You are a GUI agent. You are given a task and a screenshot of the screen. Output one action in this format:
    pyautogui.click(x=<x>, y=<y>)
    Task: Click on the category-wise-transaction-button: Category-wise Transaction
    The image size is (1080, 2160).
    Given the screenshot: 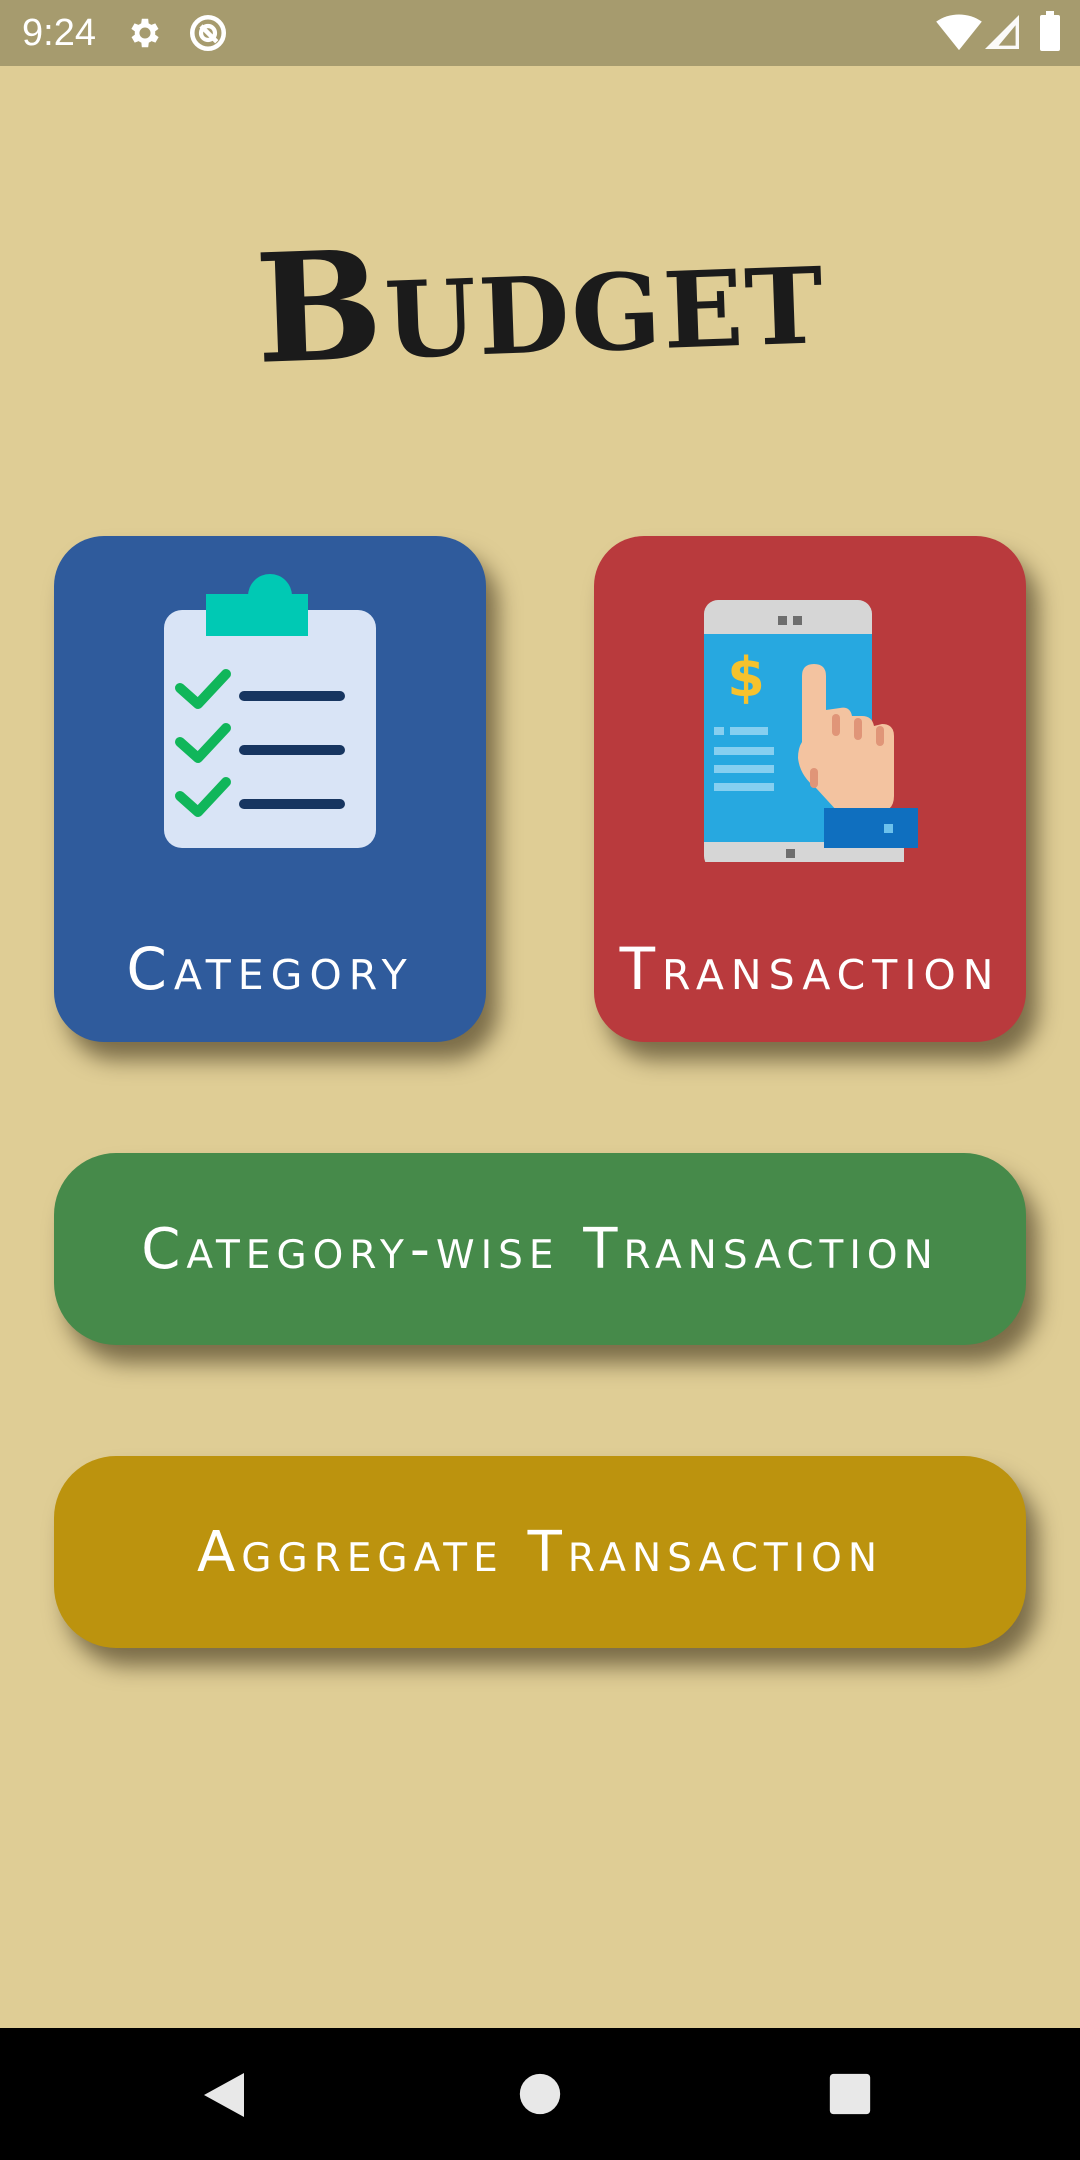 What is the action you would take?
    pyautogui.click(x=540, y=1249)
    